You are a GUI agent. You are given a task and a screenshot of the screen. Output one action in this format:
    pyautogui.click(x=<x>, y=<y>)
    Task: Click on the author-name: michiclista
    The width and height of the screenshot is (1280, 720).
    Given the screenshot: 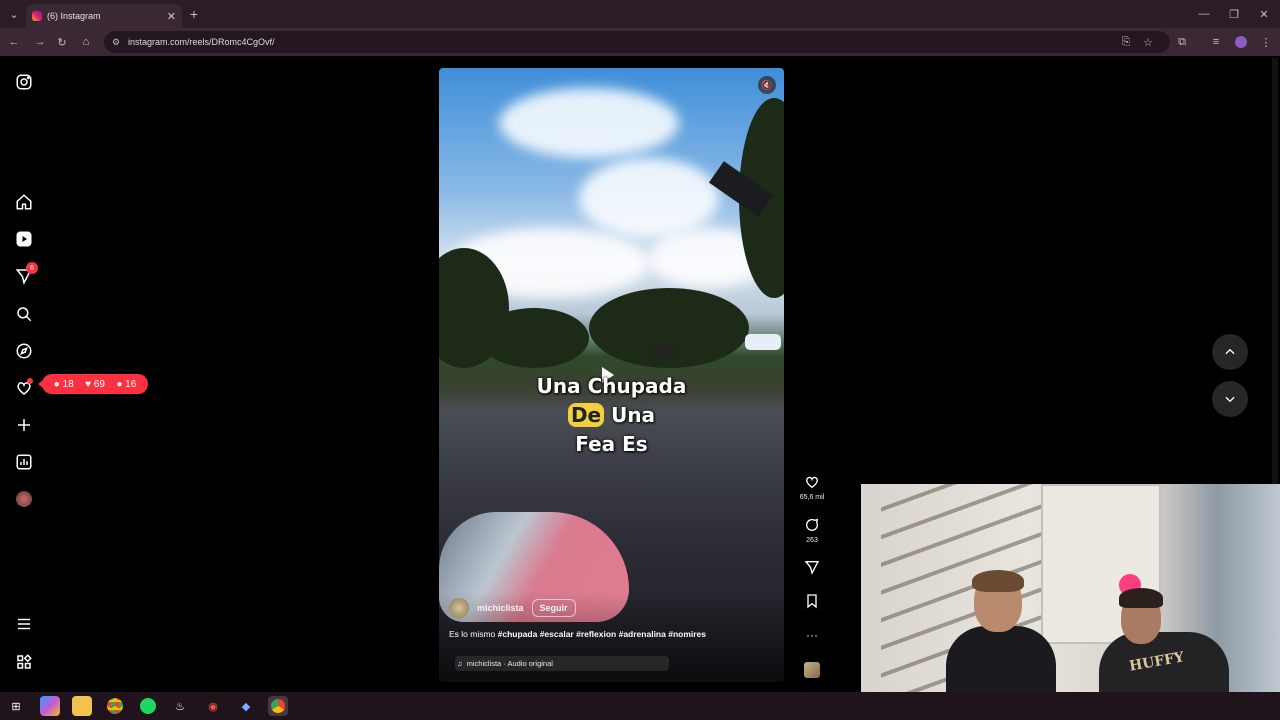 What is the action you would take?
    pyautogui.click(x=500, y=608)
    